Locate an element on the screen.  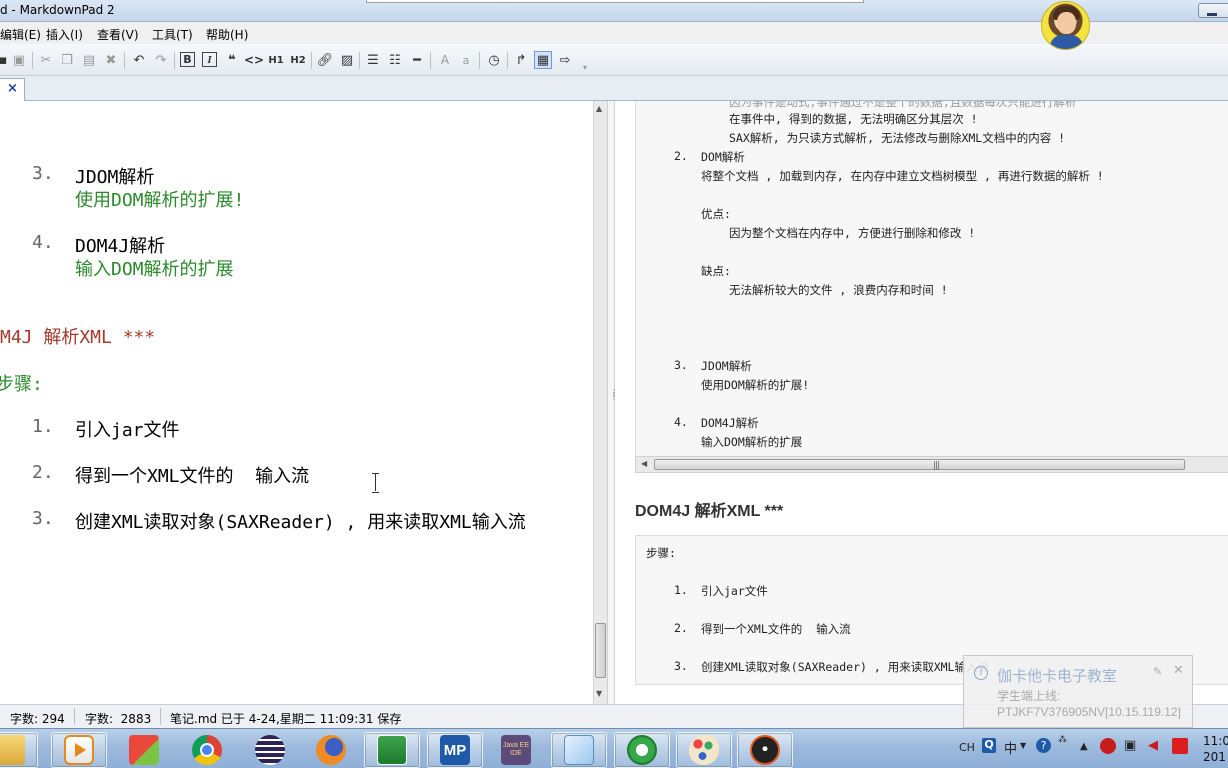
editor-scrollbar: ▲ ▼ is located at coordinates (600, 402).